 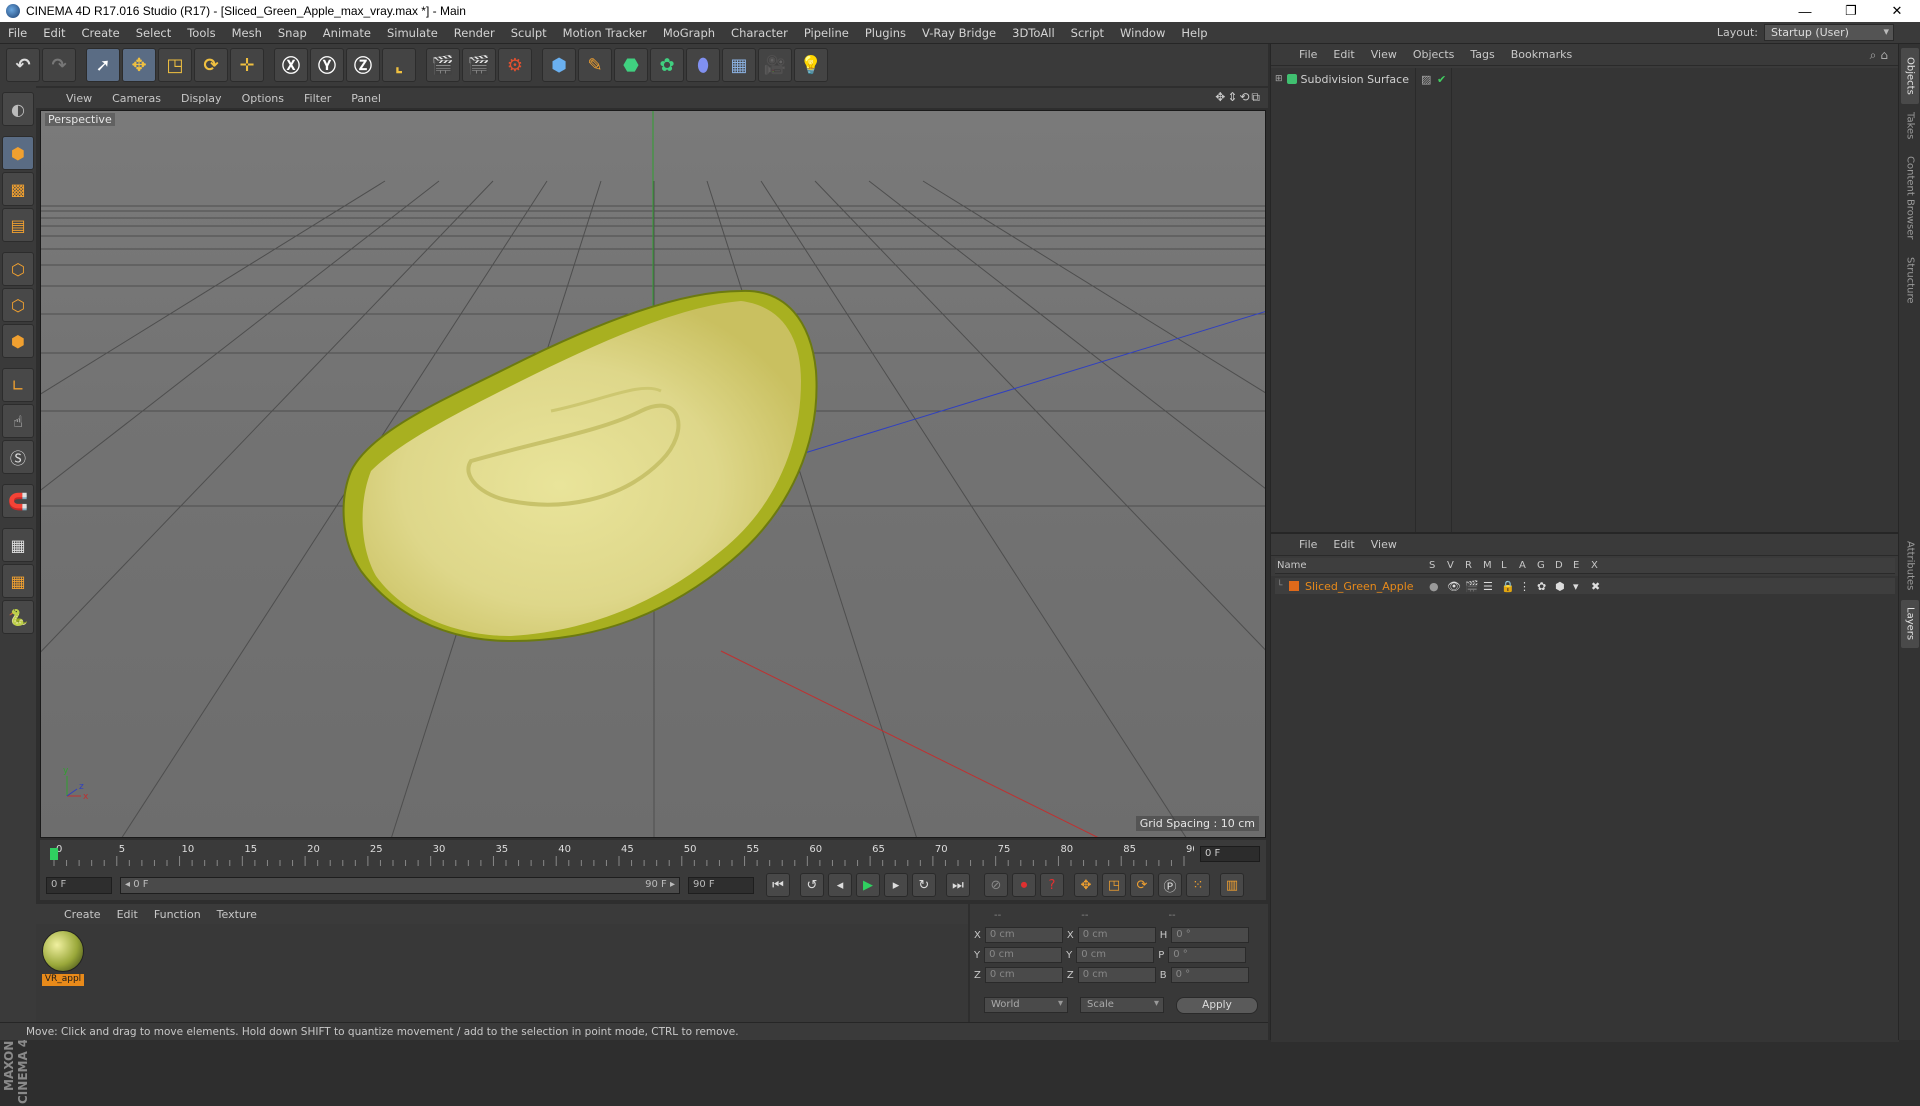 I want to click on quantize-icon: ▦, so click(x=18, y=581).